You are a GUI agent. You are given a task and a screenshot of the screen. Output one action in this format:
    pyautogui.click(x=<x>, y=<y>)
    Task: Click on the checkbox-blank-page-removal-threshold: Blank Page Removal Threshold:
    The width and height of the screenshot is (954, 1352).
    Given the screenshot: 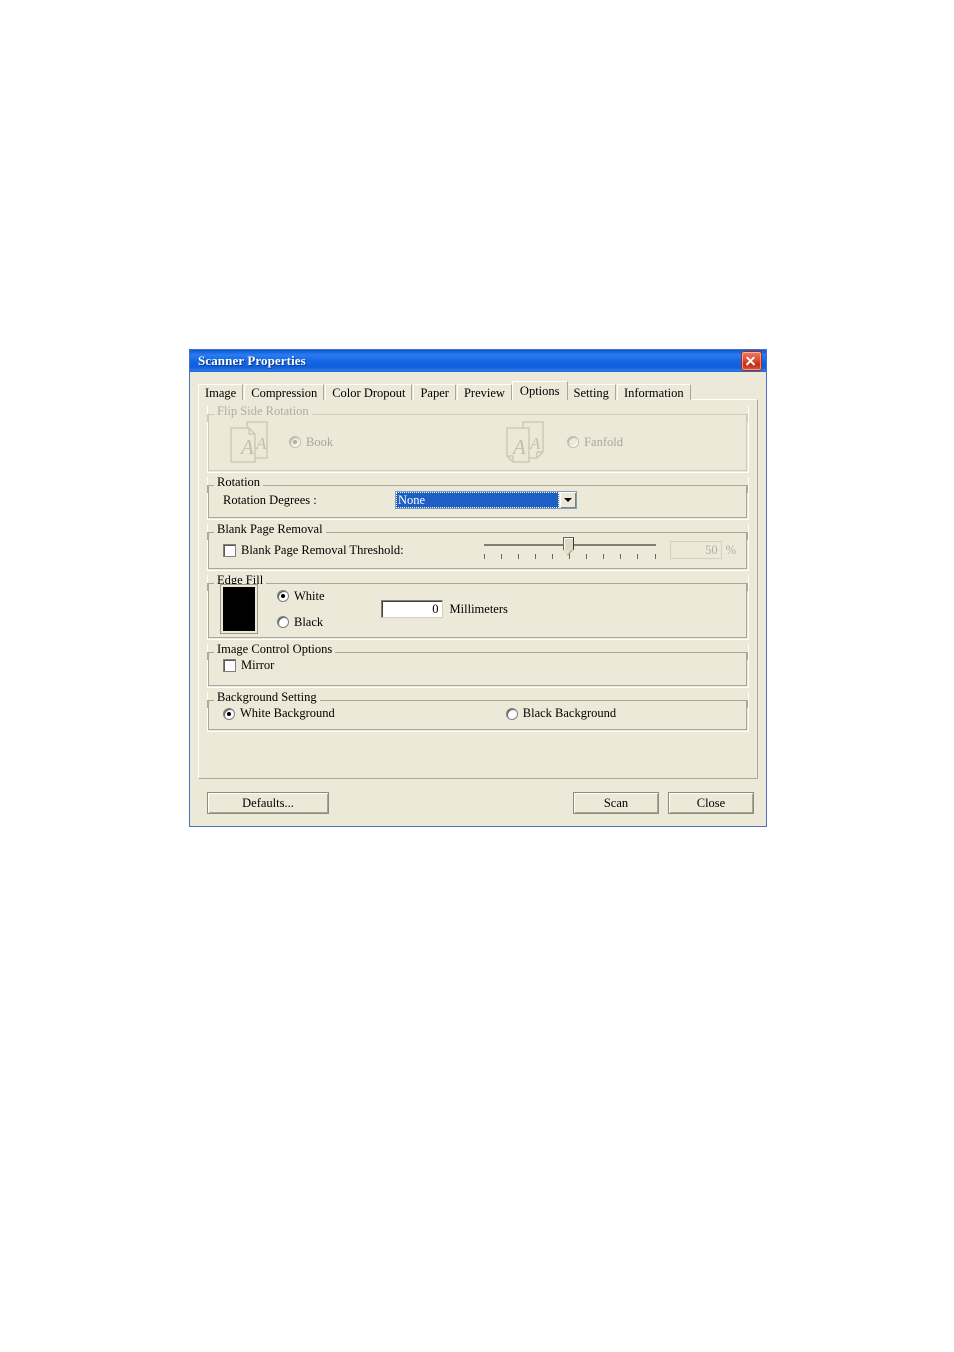 What is the action you would take?
    pyautogui.click(x=313, y=550)
    